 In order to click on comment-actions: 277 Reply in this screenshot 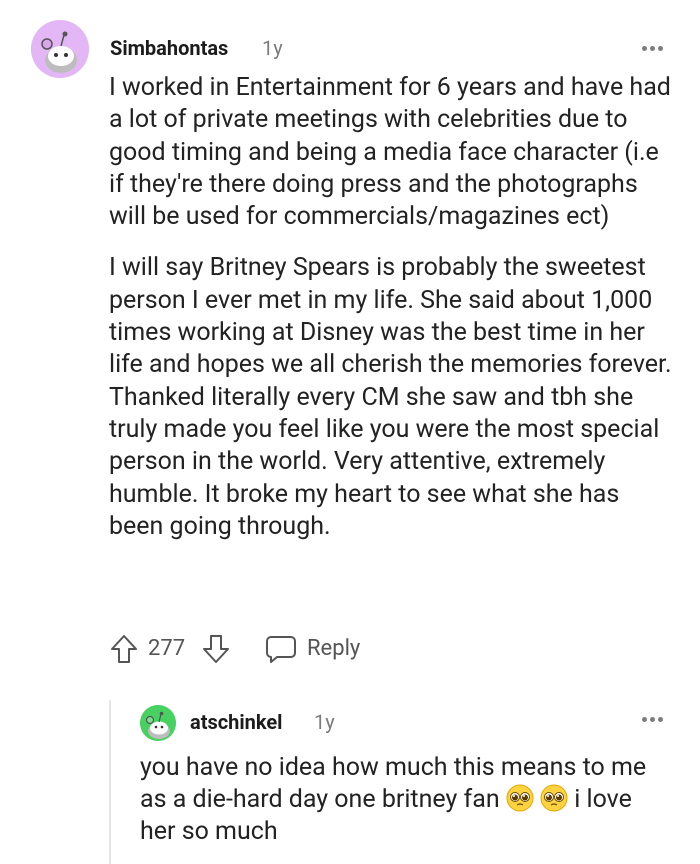, I will do `click(258, 650)`.